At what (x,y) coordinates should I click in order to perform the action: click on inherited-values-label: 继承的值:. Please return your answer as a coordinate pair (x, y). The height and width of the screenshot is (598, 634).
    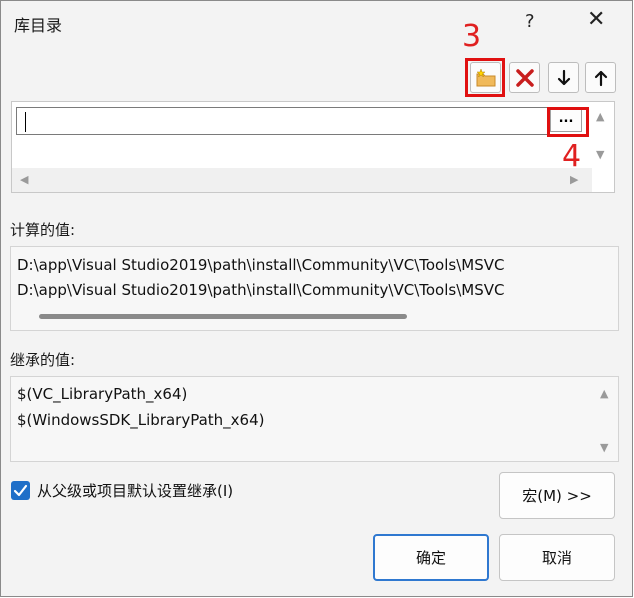
    Looking at the image, I should click on (43, 360).